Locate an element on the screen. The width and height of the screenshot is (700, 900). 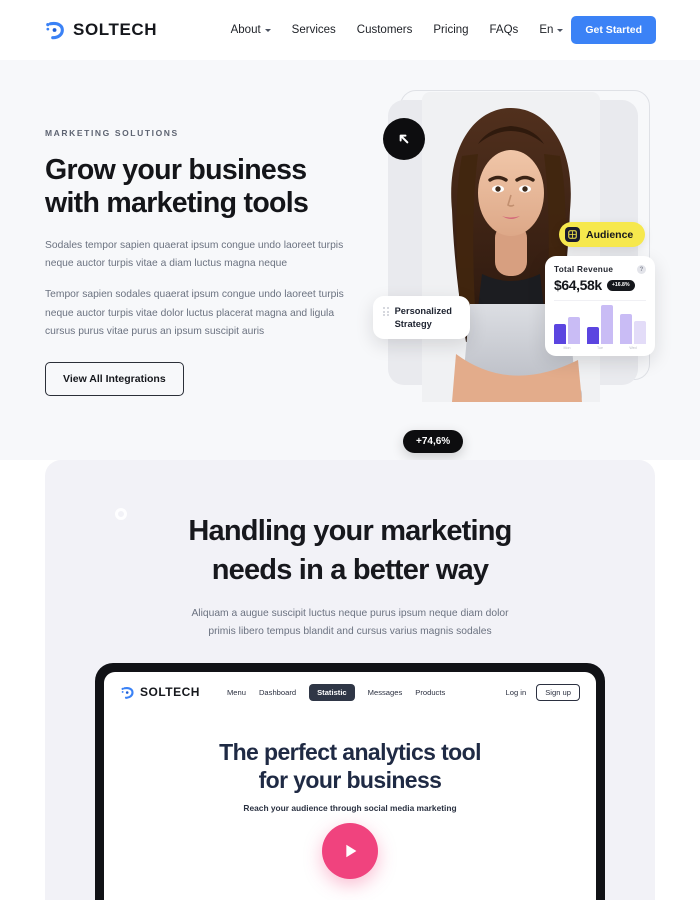
bar-wed-previous is located at coordinates (626, 328).